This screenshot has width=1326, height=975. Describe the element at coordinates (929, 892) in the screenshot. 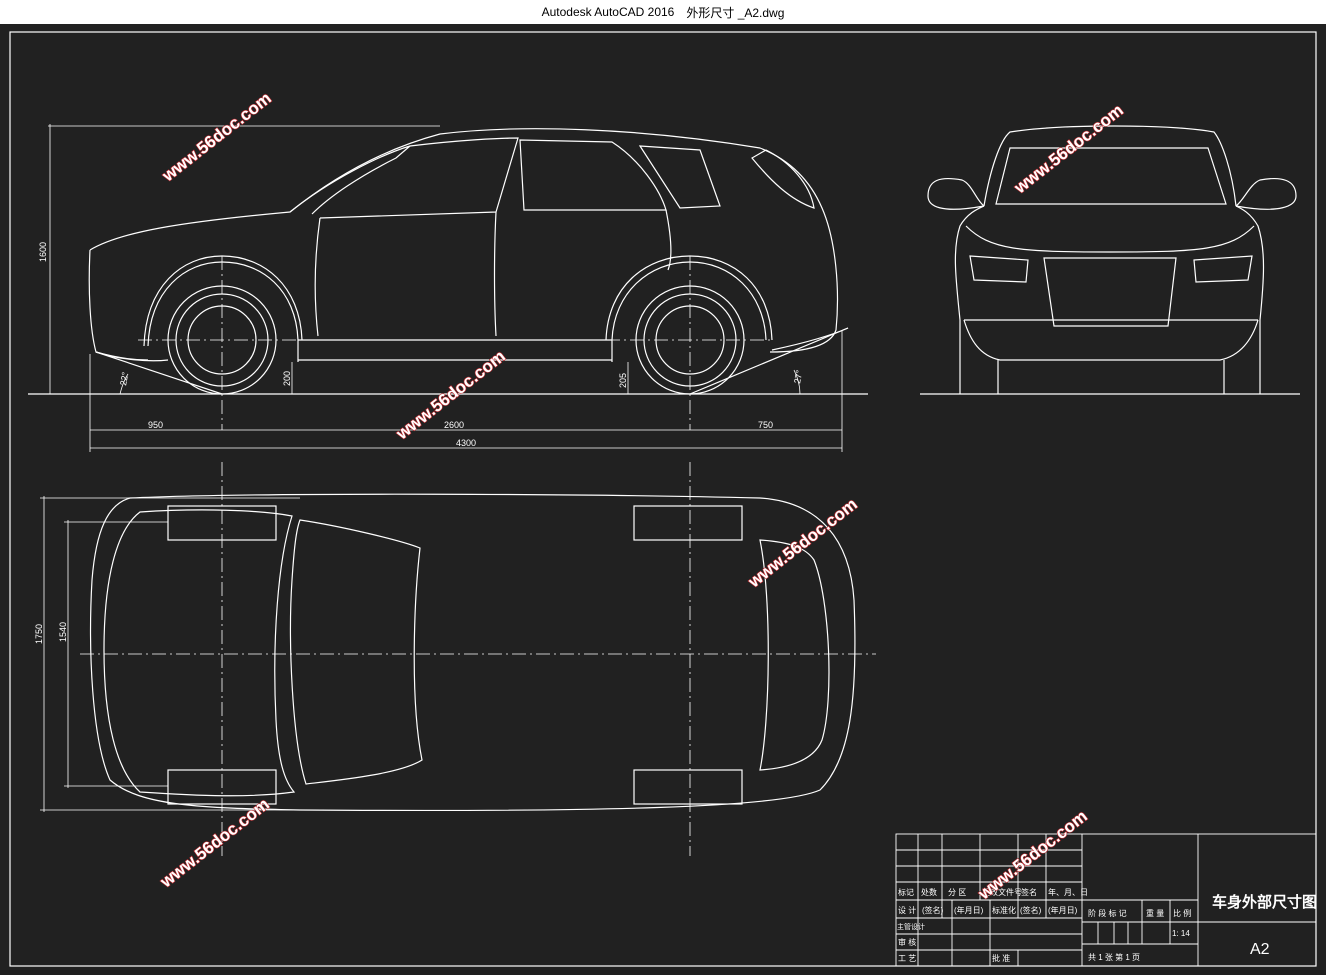

I see `tb-header-1: 处数` at that location.